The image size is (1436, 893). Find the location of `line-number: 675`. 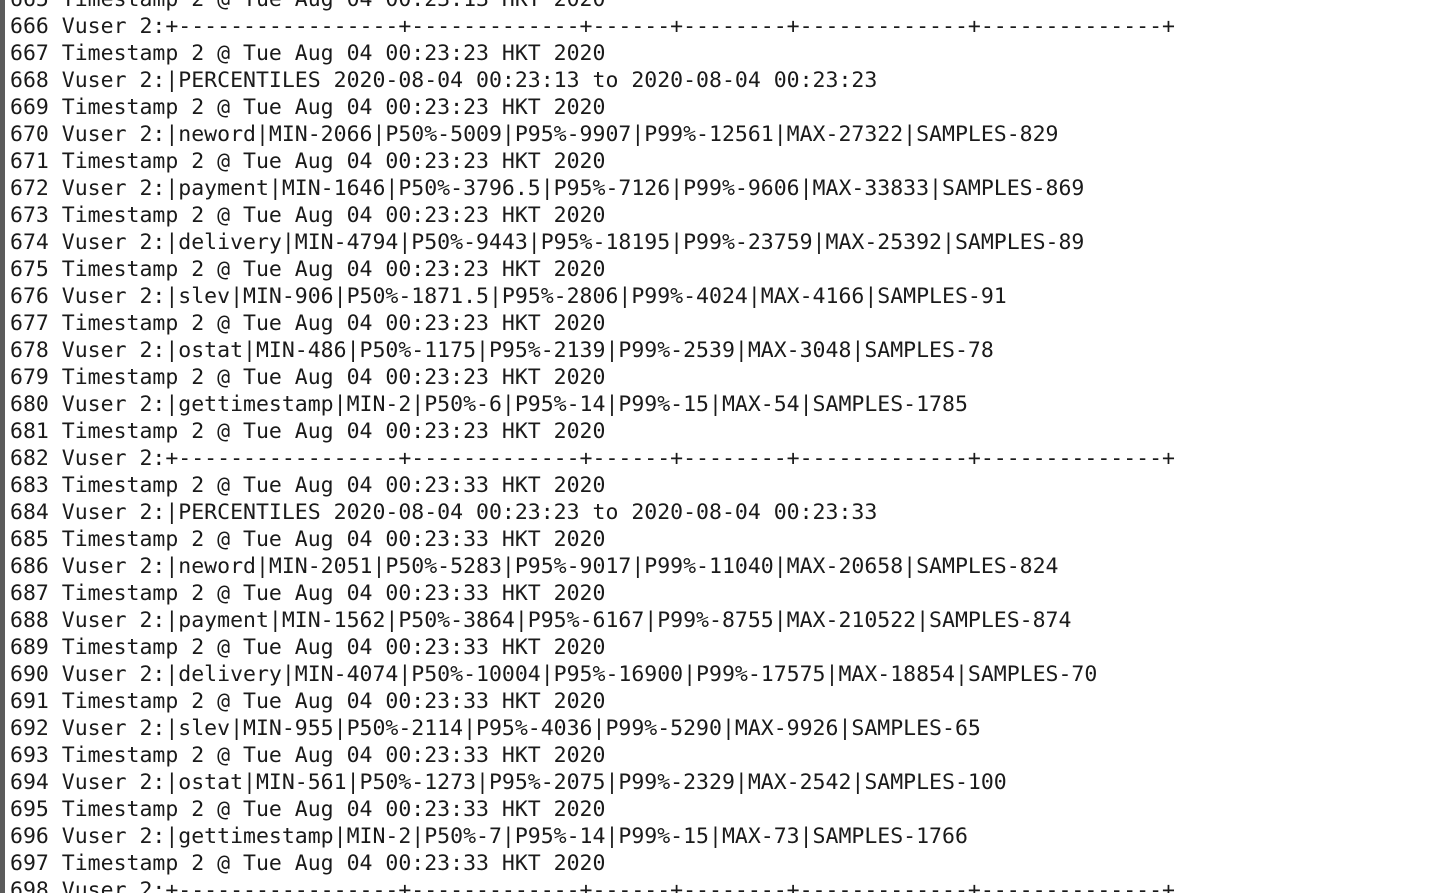

line-number: 675 is located at coordinates (29, 269).